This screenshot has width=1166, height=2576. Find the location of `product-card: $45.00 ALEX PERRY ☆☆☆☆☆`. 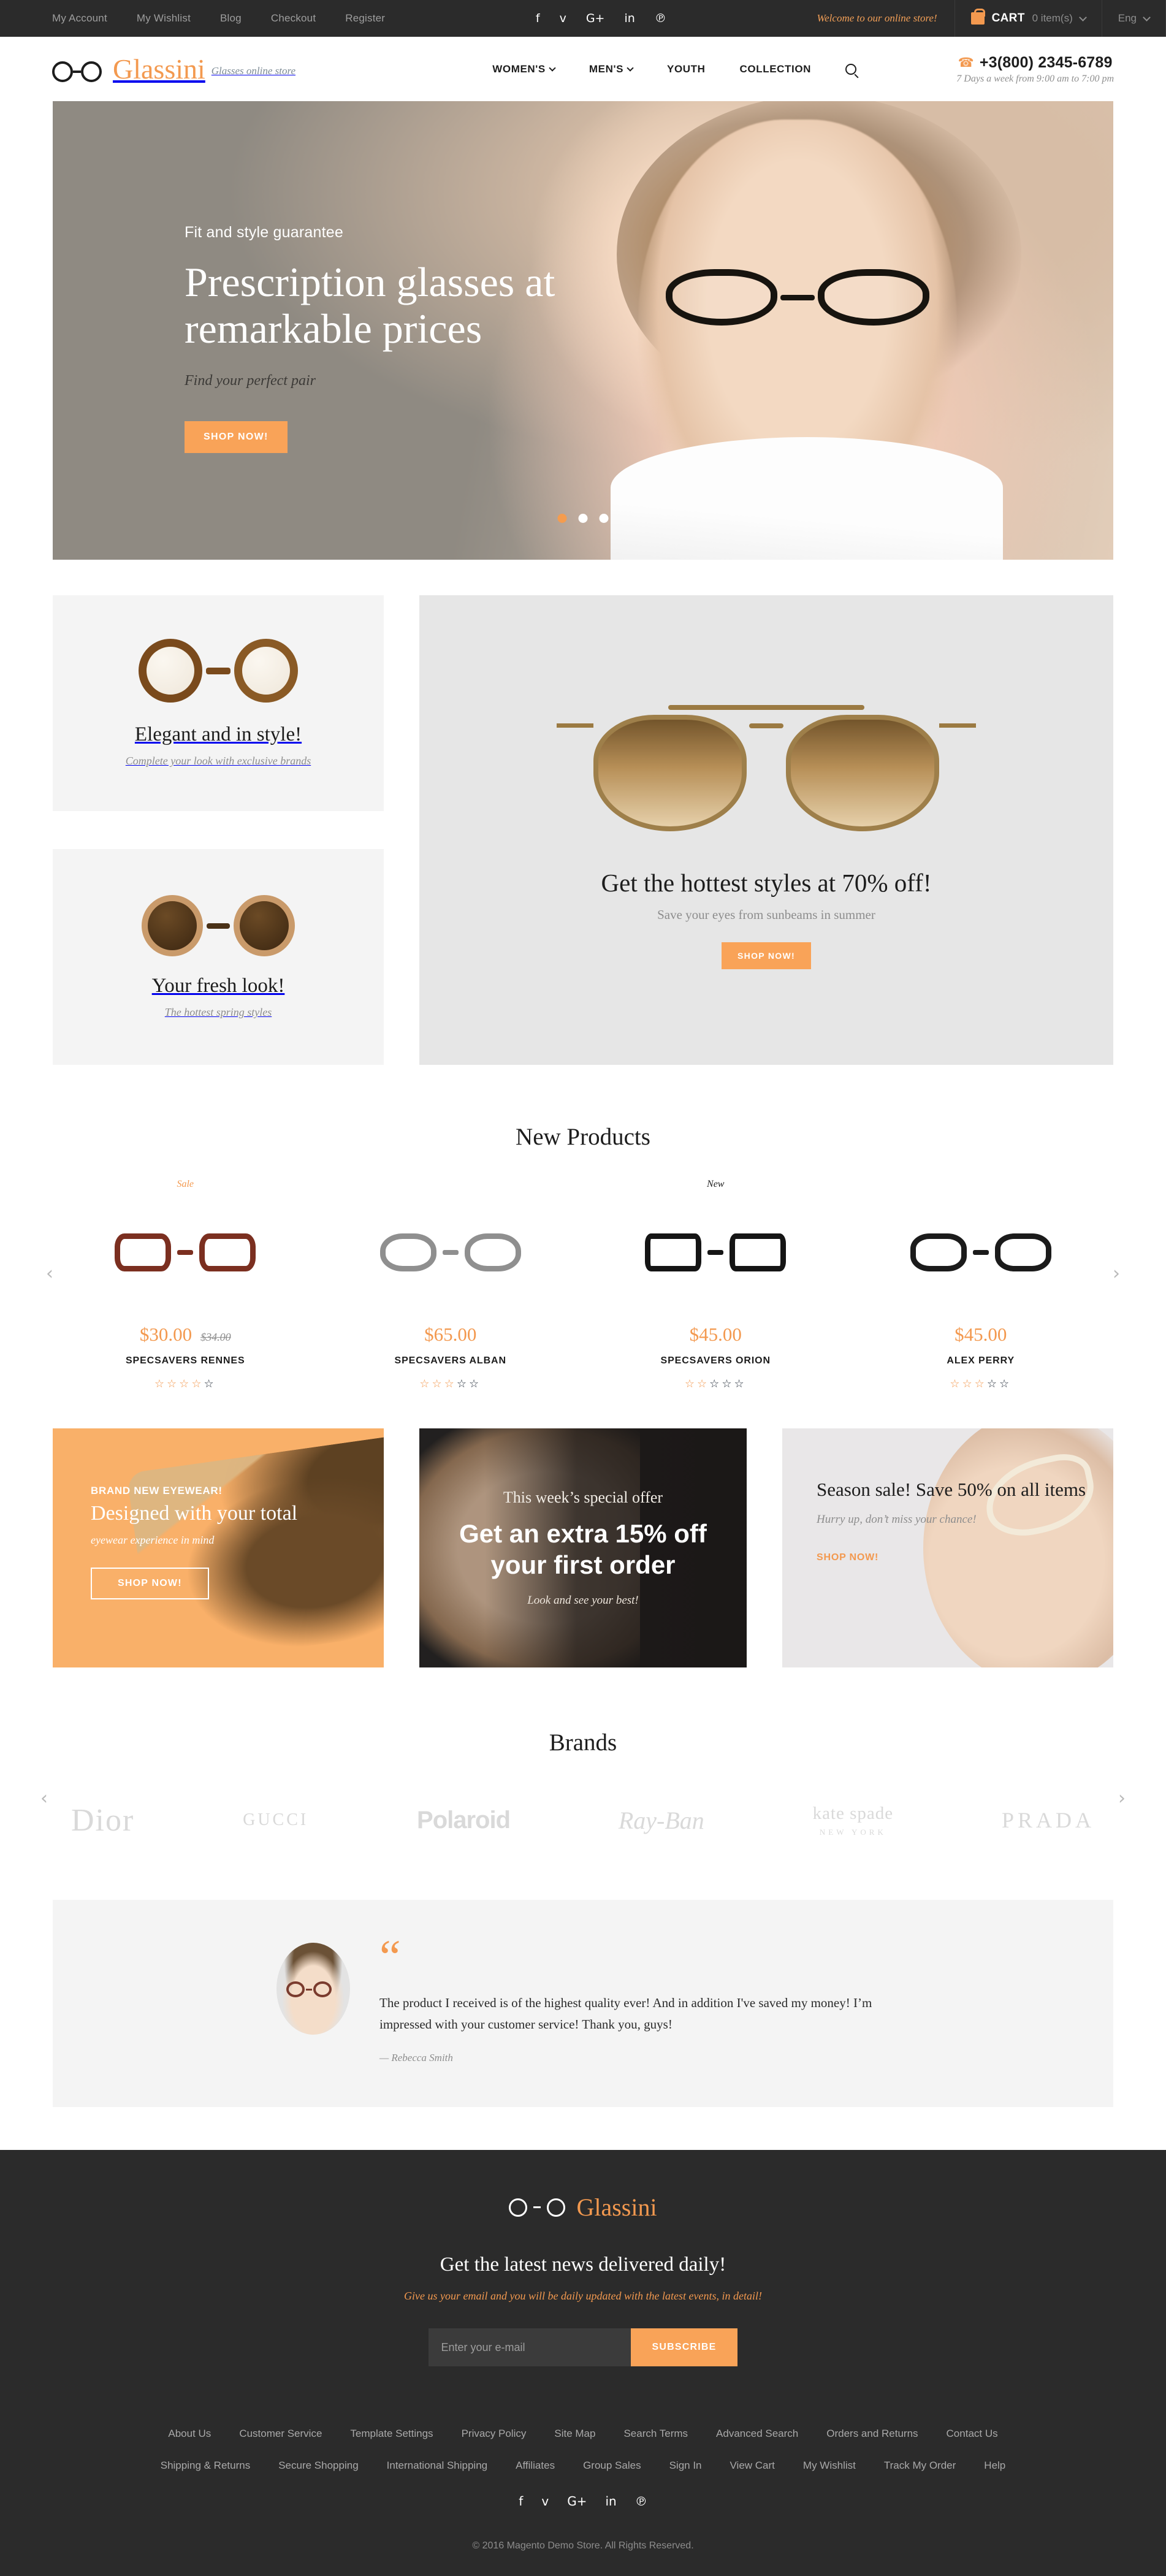

product-card: $45.00 ALEX PERRY ☆☆☆☆☆ is located at coordinates (981, 1284).